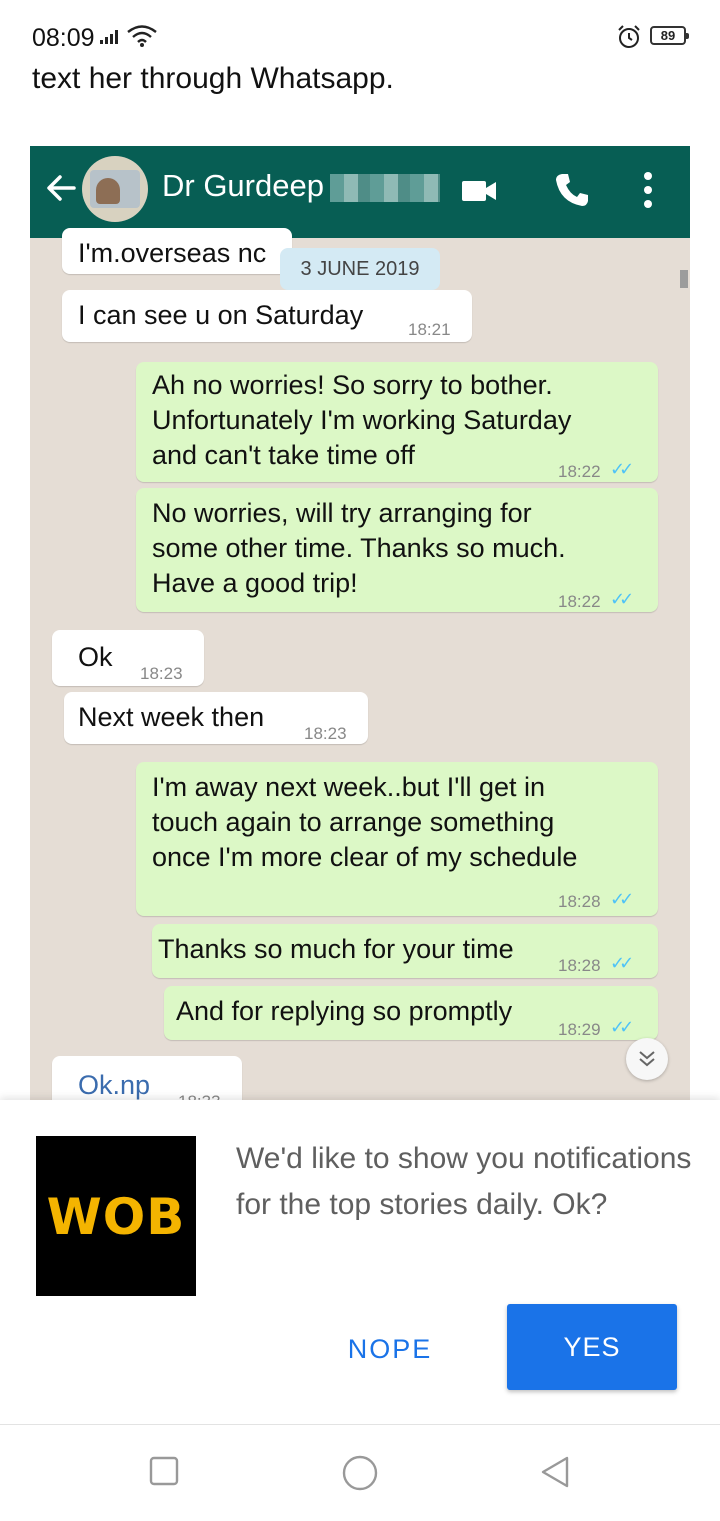  I want to click on message-bubble-incoming: I can see u on Saturday 18:21, so click(267, 316).